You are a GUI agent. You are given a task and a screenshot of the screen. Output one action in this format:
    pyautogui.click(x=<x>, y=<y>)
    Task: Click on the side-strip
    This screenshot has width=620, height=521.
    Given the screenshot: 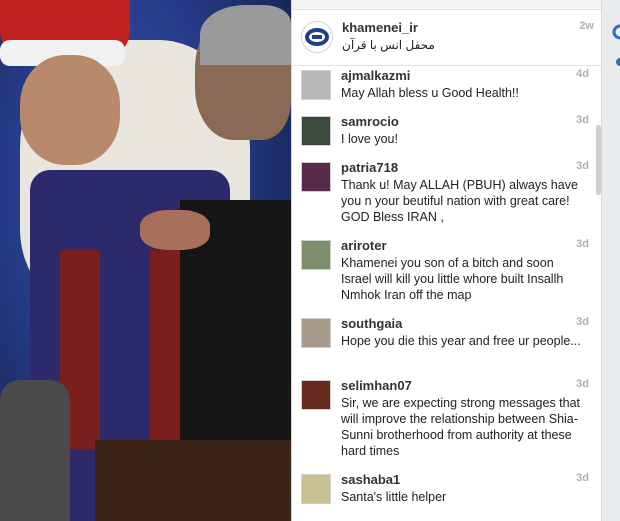 What is the action you would take?
    pyautogui.click(x=610, y=260)
    